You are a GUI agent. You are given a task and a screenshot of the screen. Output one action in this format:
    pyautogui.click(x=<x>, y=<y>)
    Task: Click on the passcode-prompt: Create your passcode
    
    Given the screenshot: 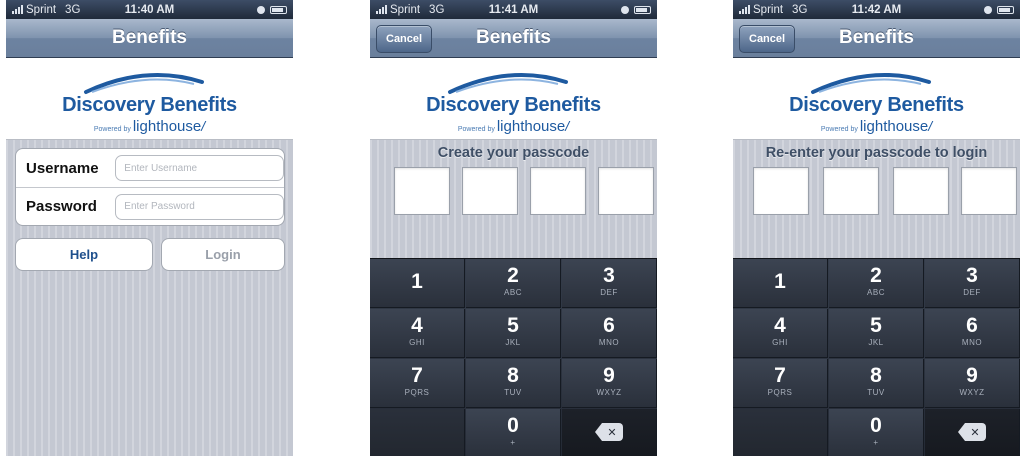 What is the action you would take?
    pyautogui.click(x=513, y=153)
    